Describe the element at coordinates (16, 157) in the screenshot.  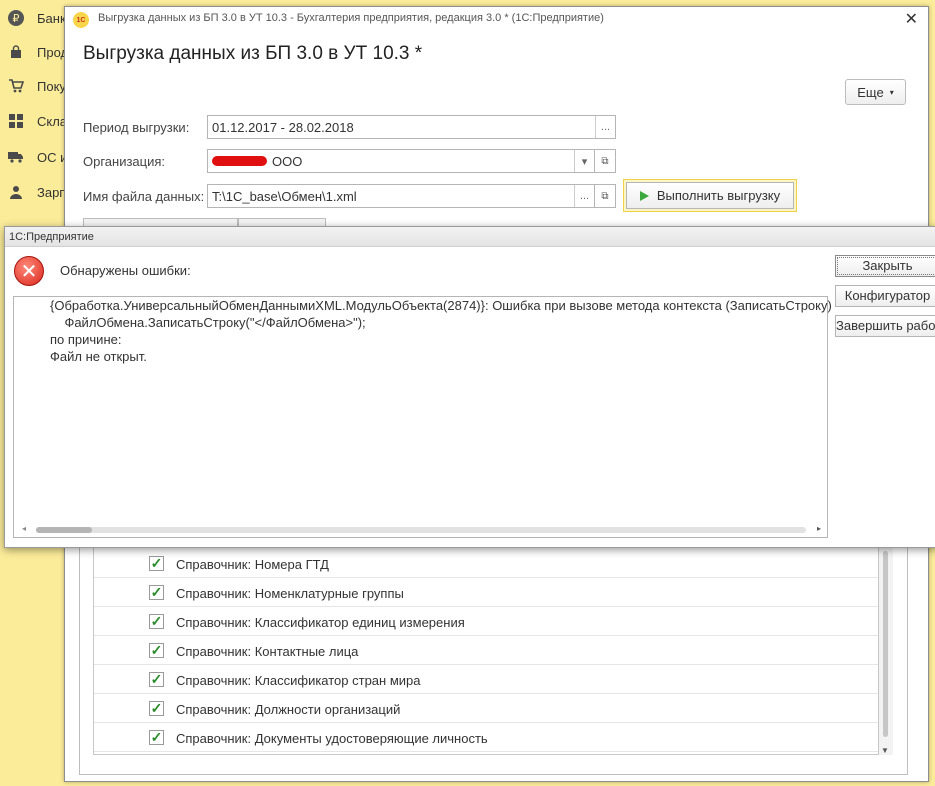
I see `truck-icon` at that location.